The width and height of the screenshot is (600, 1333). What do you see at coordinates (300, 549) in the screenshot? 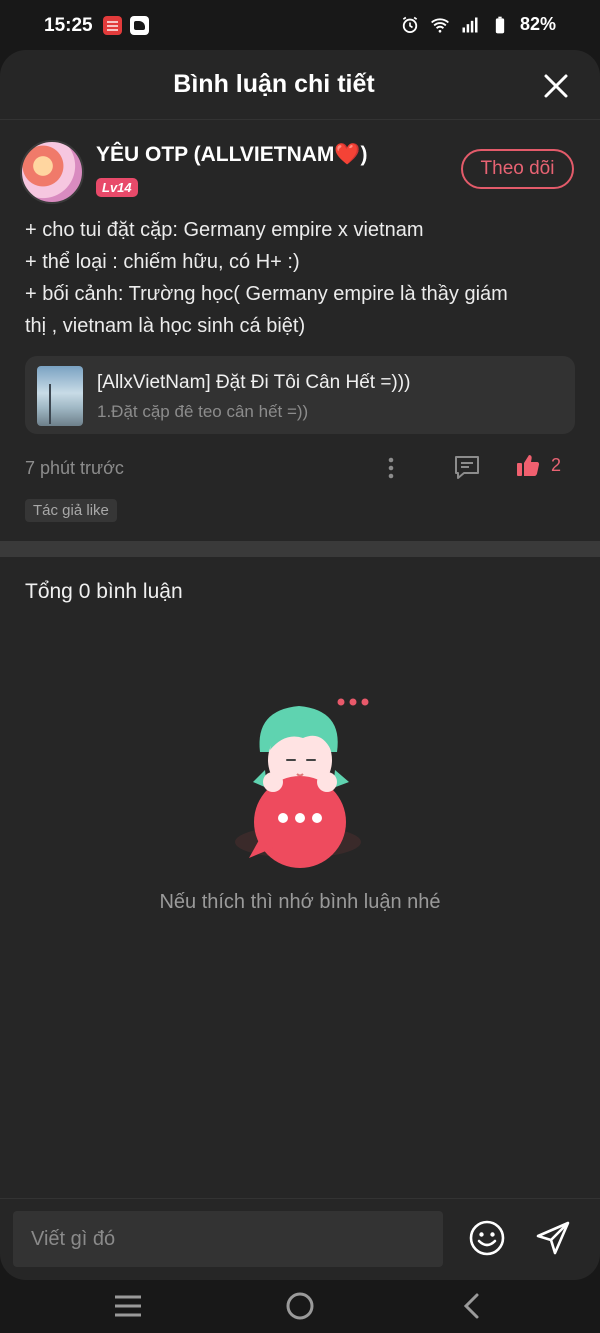
I see `section-divider` at bounding box center [300, 549].